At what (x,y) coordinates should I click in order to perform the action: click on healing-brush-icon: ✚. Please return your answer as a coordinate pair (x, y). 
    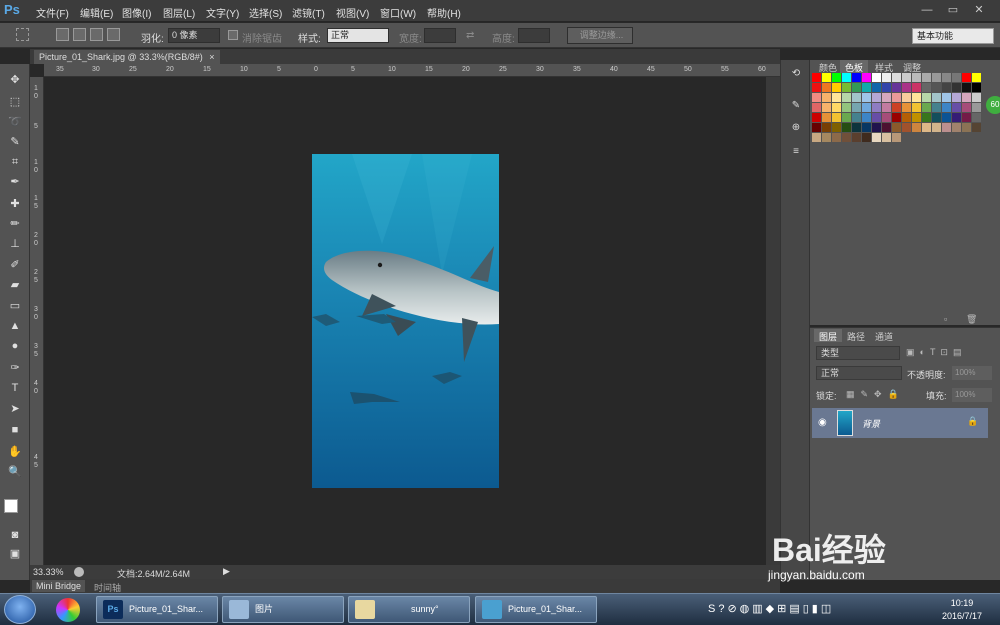
    Looking at the image, I should click on (15, 204).